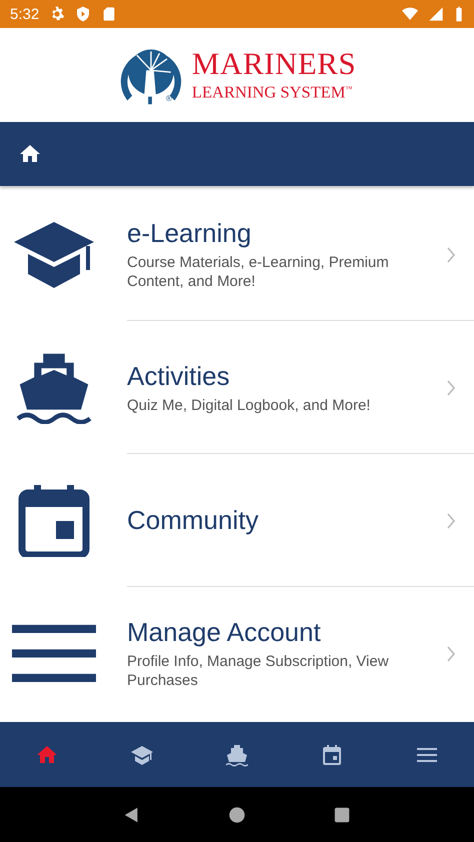 The width and height of the screenshot is (474, 842). What do you see at coordinates (273, 92) in the screenshot?
I see `logo-subtitle: LEARNING SYSTEM$^{™}$` at bounding box center [273, 92].